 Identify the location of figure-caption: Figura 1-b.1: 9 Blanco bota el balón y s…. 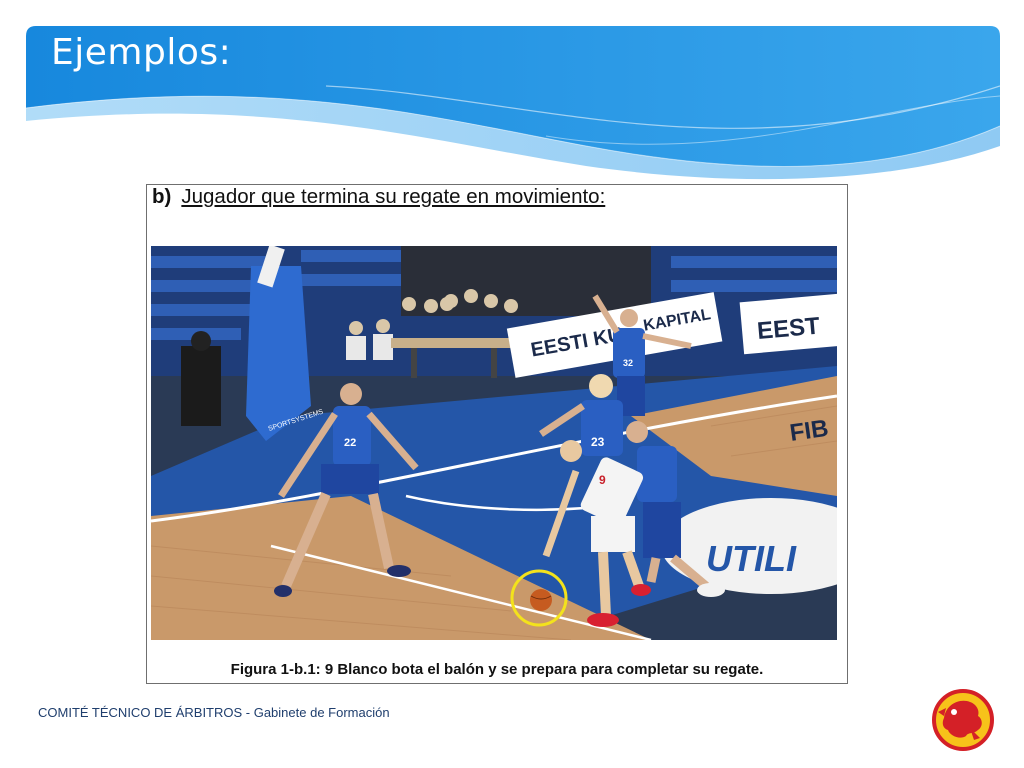
(497, 669).